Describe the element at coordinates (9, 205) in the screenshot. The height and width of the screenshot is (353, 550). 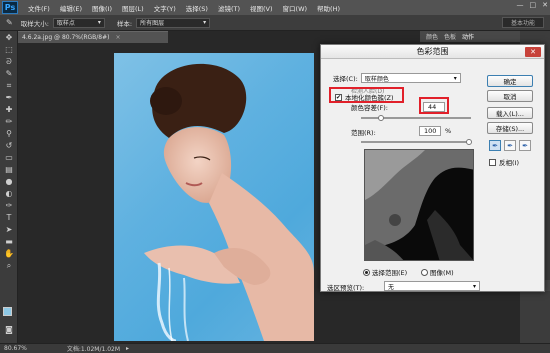
I see `pen-tool-icon: ✑` at that location.